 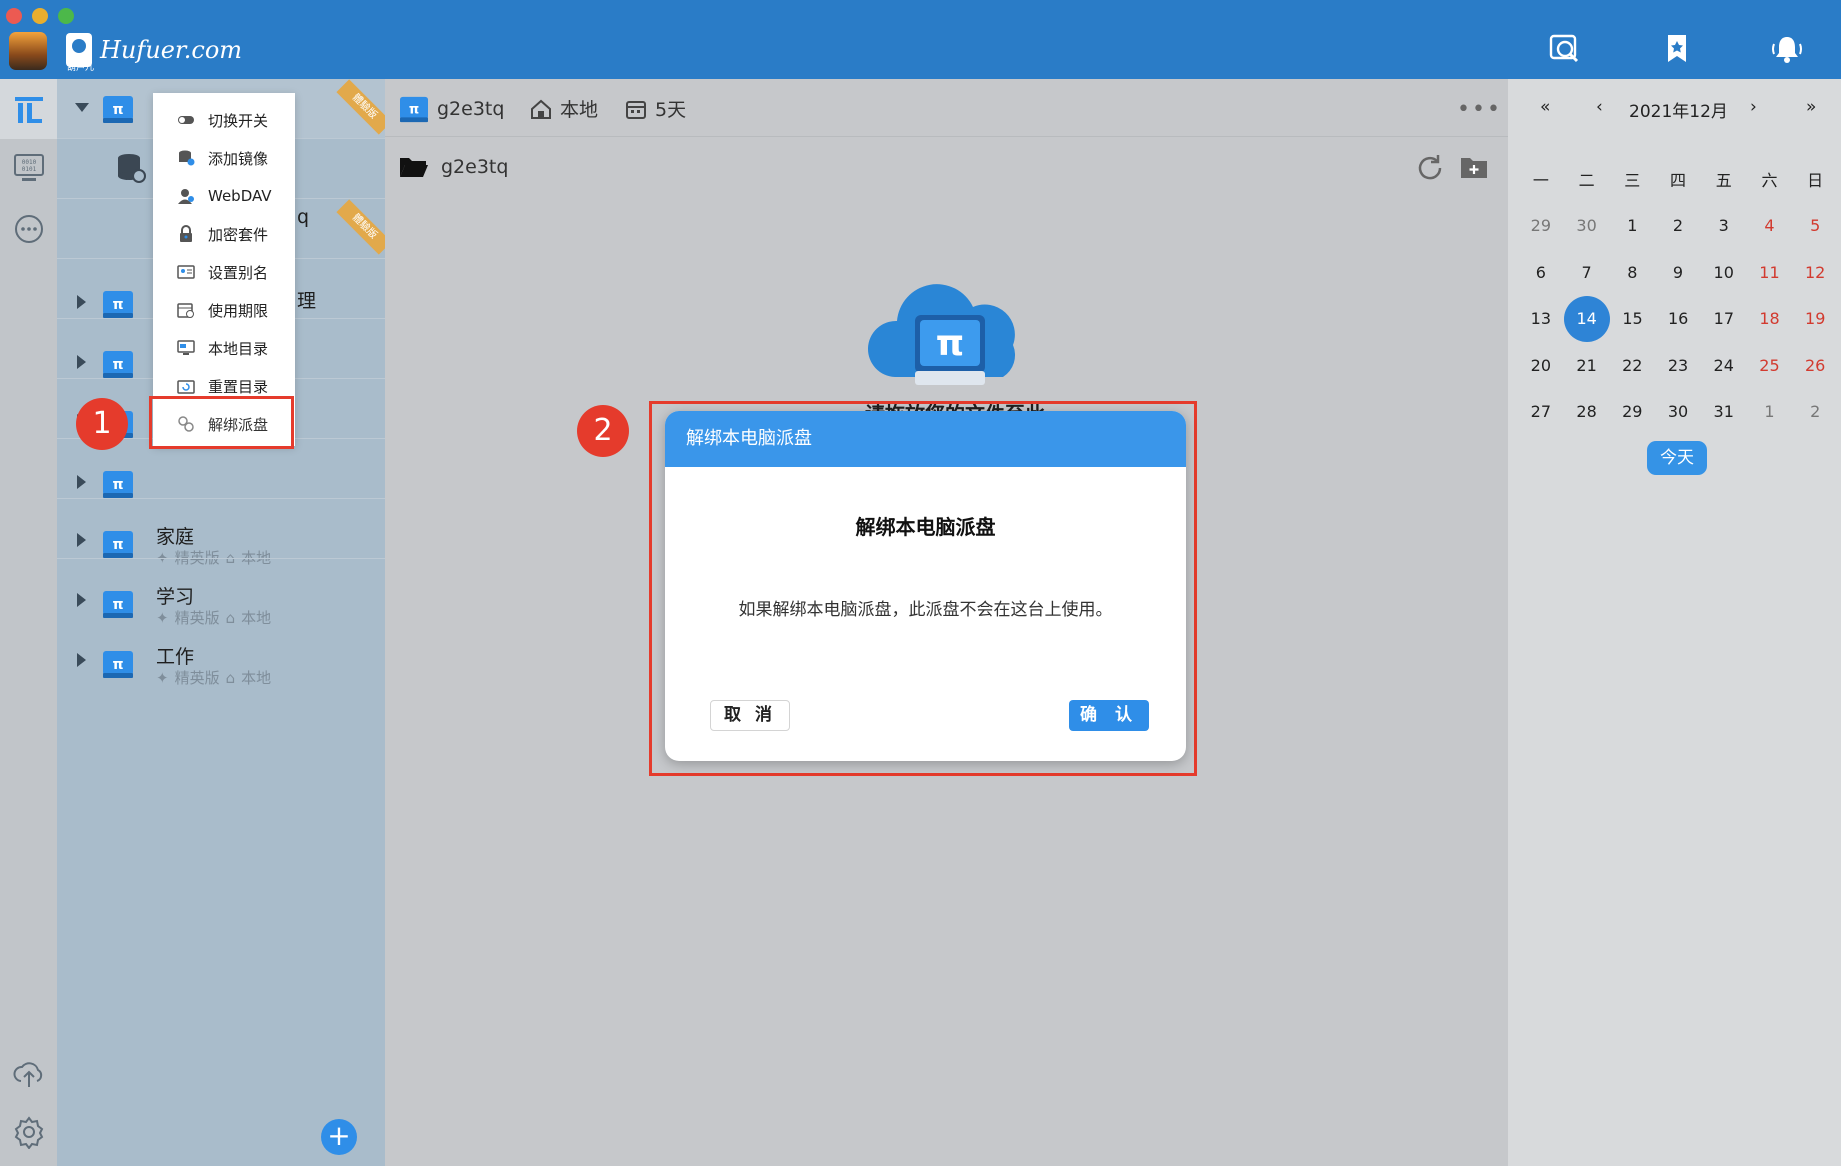 What do you see at coordinates (1678, 318) in the screenshot?
I see `calendar-day: 16` at bounding box center [1678, 318].